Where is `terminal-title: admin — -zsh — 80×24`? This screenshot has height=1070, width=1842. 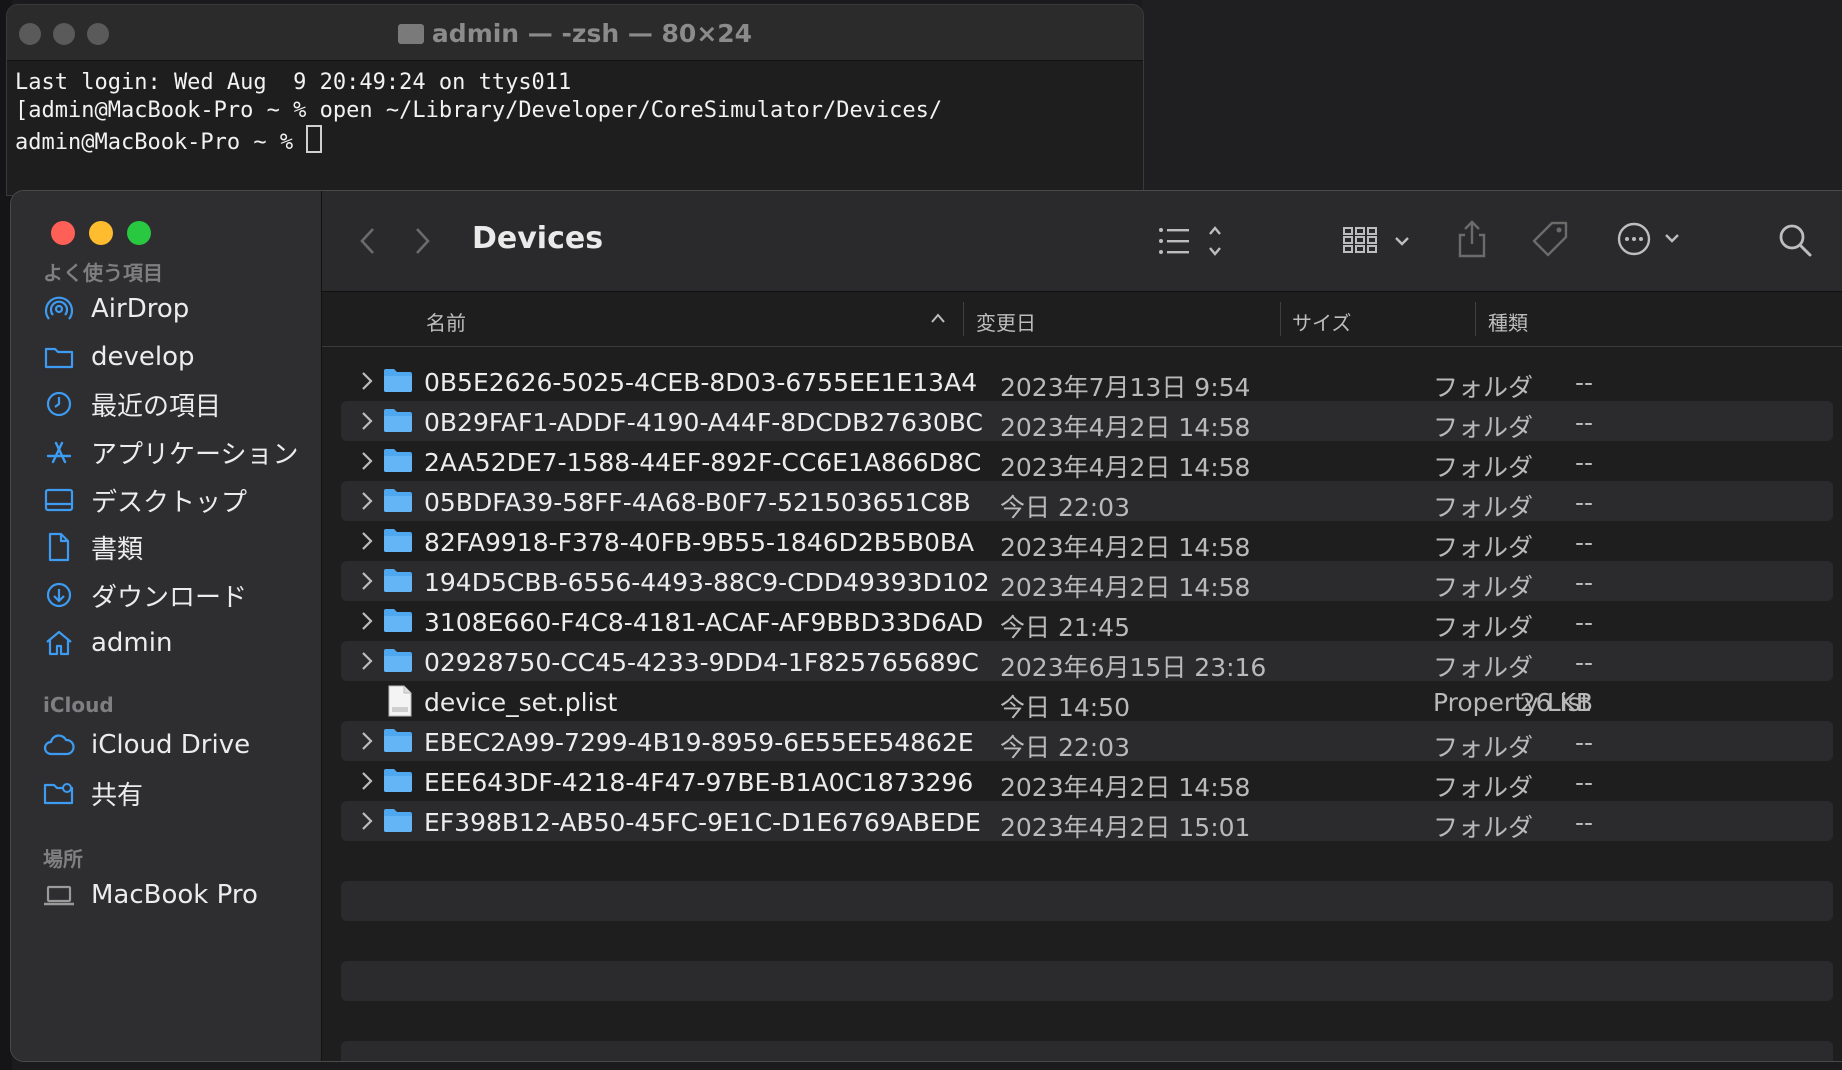
terminal-title: admin — -zsh — 80×24 is located at coordinates (575, 33).